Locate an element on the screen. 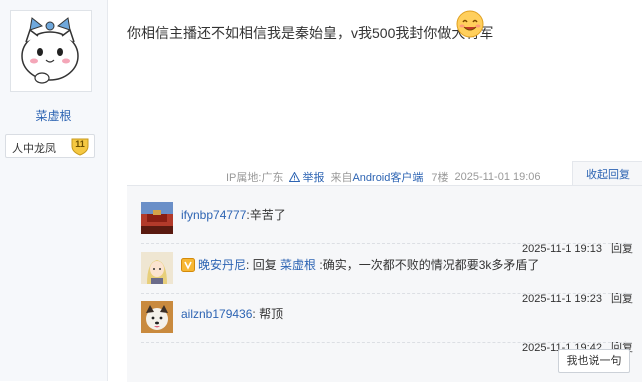 This screenshot has width=642, height=382. reply-username: ailznb179436 is located at coordinates (216, 314).